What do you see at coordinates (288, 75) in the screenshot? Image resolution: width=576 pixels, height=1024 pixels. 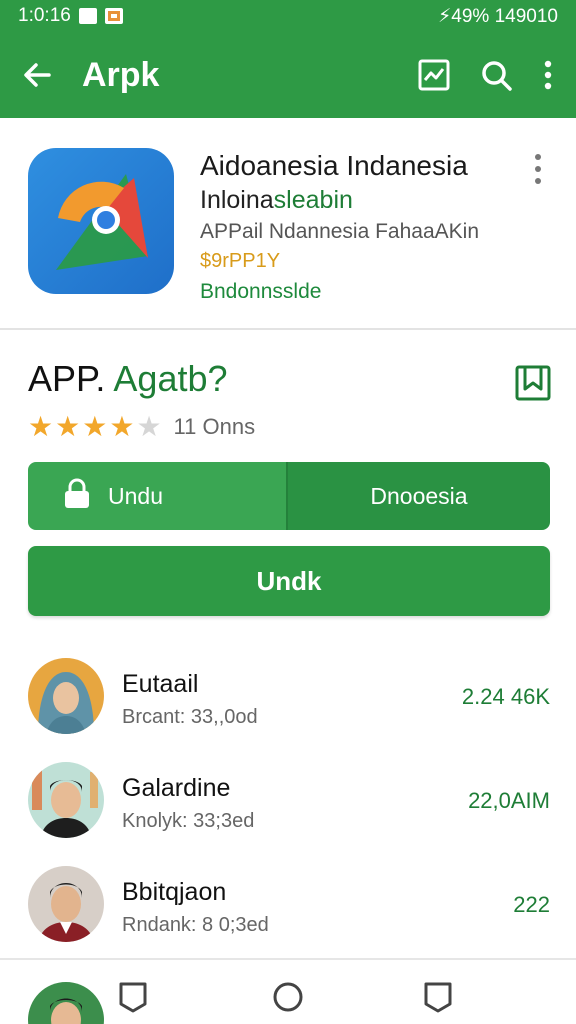 I see `app-bar: Arpk` at bounding box center [288, 75].